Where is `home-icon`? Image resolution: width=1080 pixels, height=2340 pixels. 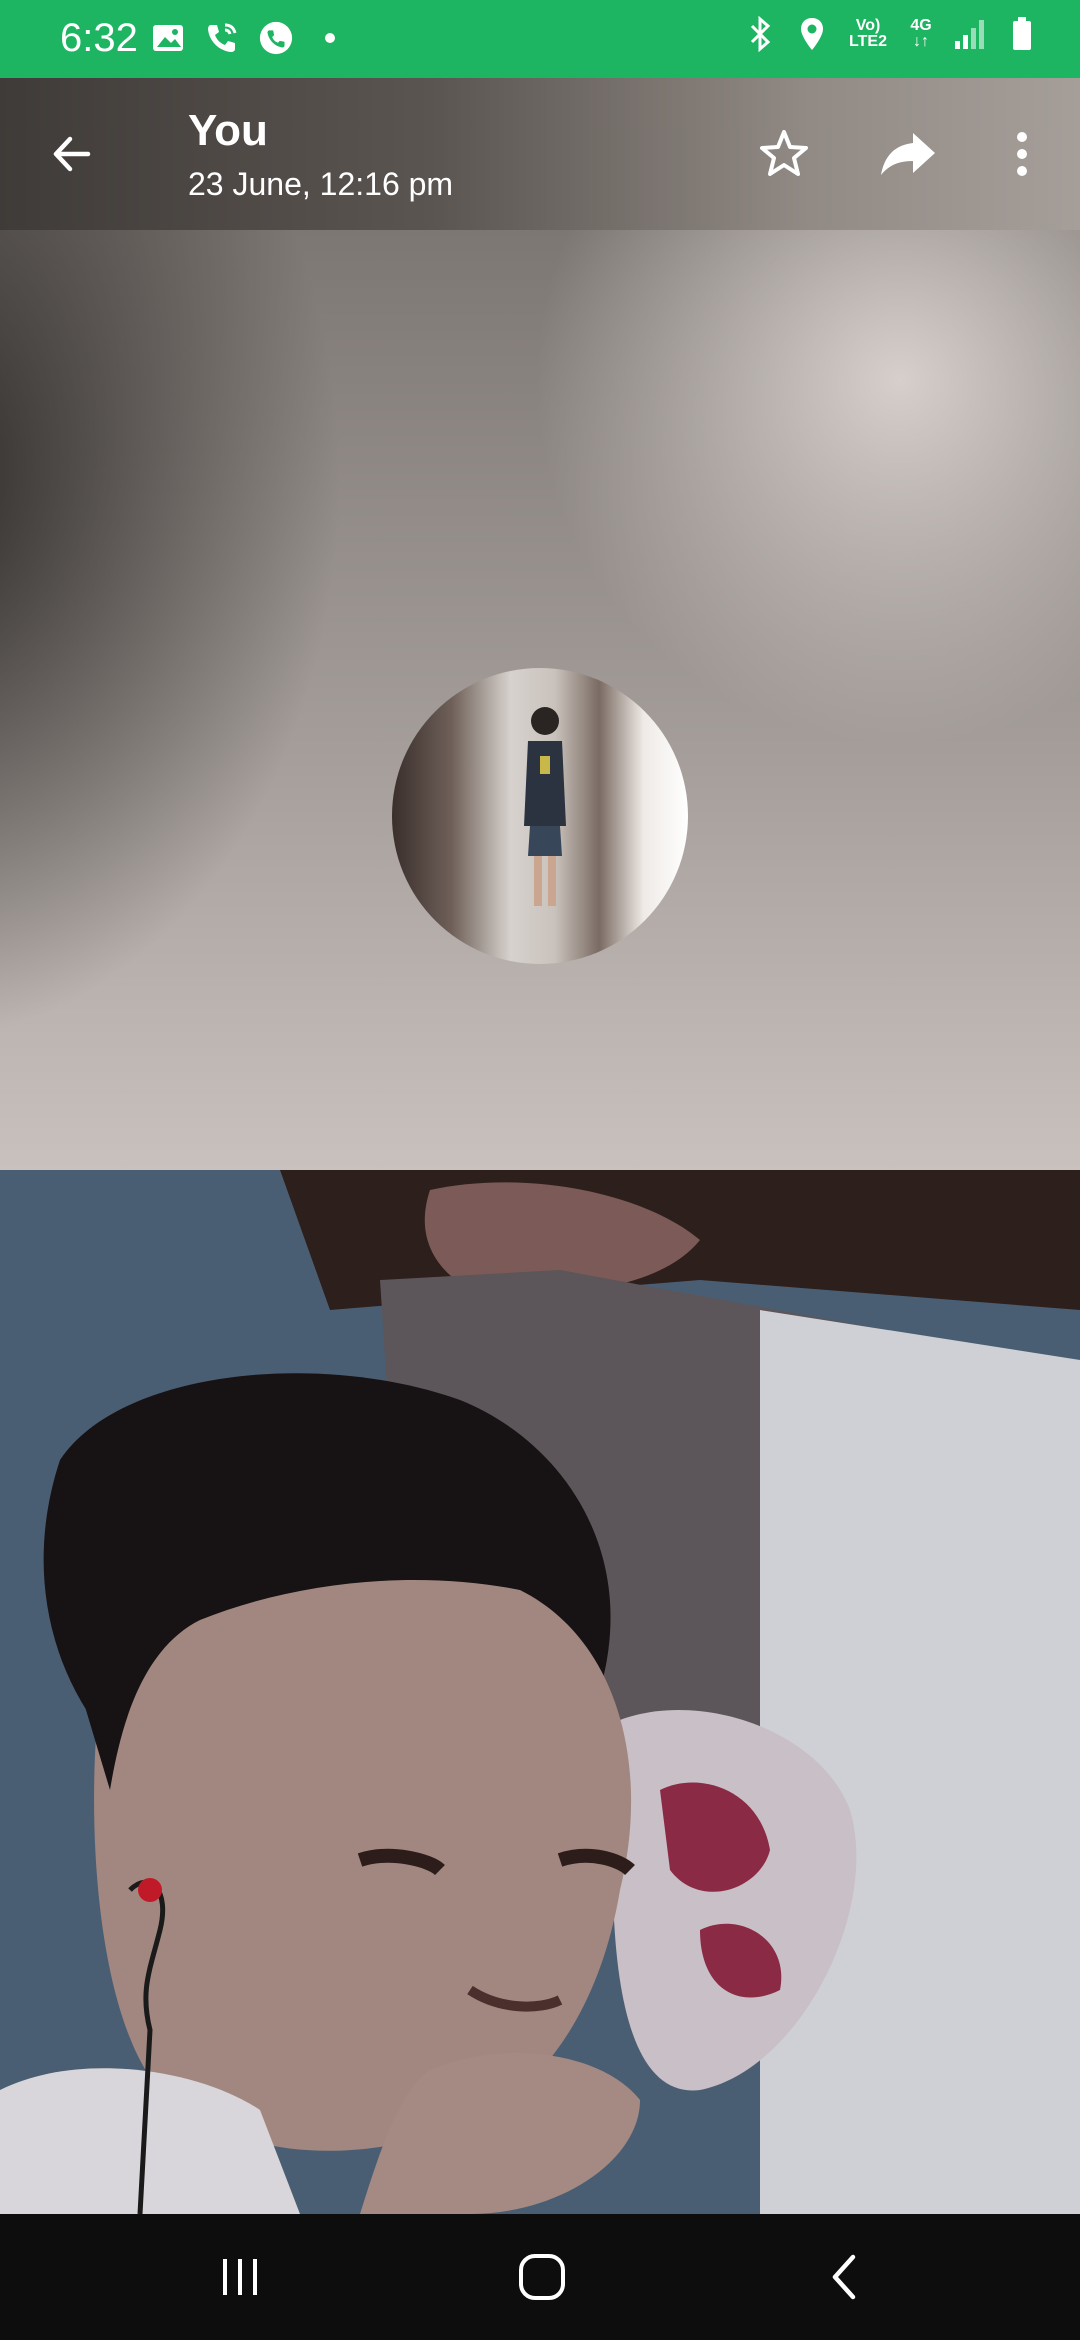
home-icon is located at coordinates (542, 2277).